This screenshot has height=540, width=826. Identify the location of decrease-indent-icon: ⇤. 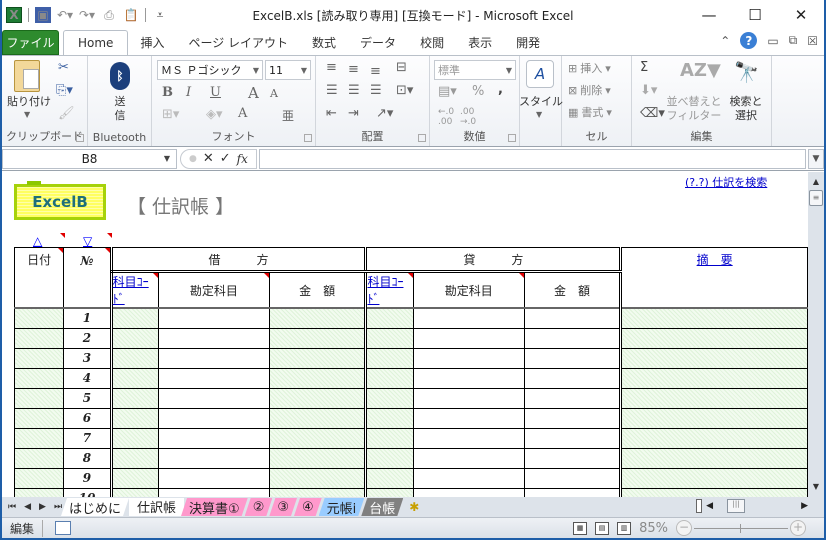
(331, 113).